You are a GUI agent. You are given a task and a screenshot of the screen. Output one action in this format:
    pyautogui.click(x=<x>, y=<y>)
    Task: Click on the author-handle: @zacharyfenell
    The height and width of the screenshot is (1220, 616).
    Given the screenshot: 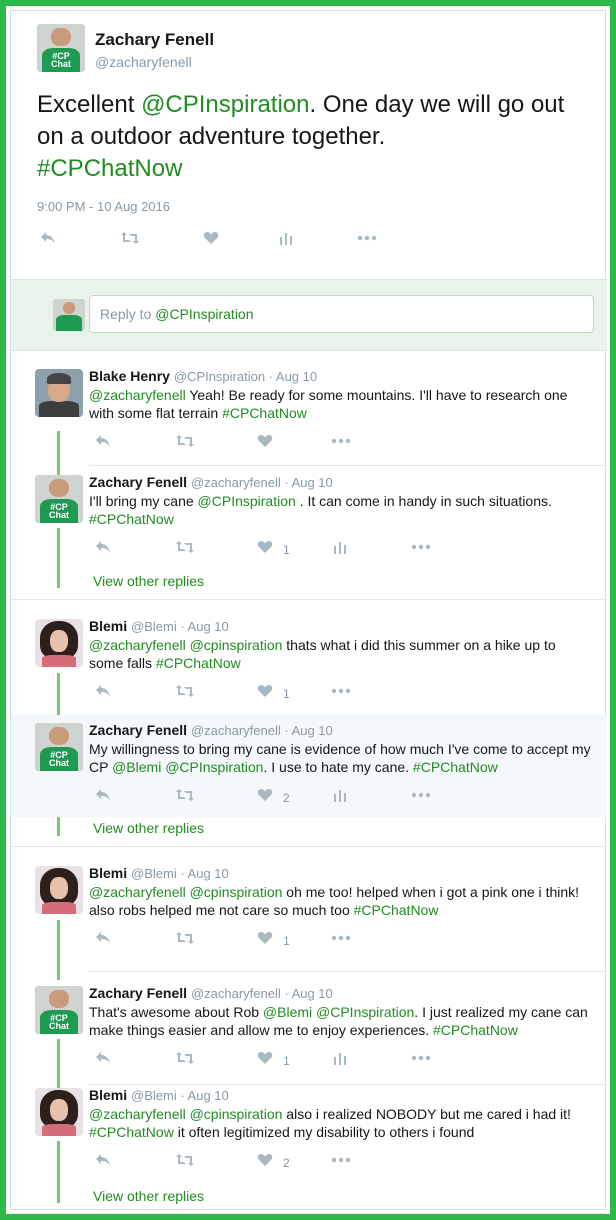 What is the action you would take?
    pyautogui.click(x=143, y=62)
    